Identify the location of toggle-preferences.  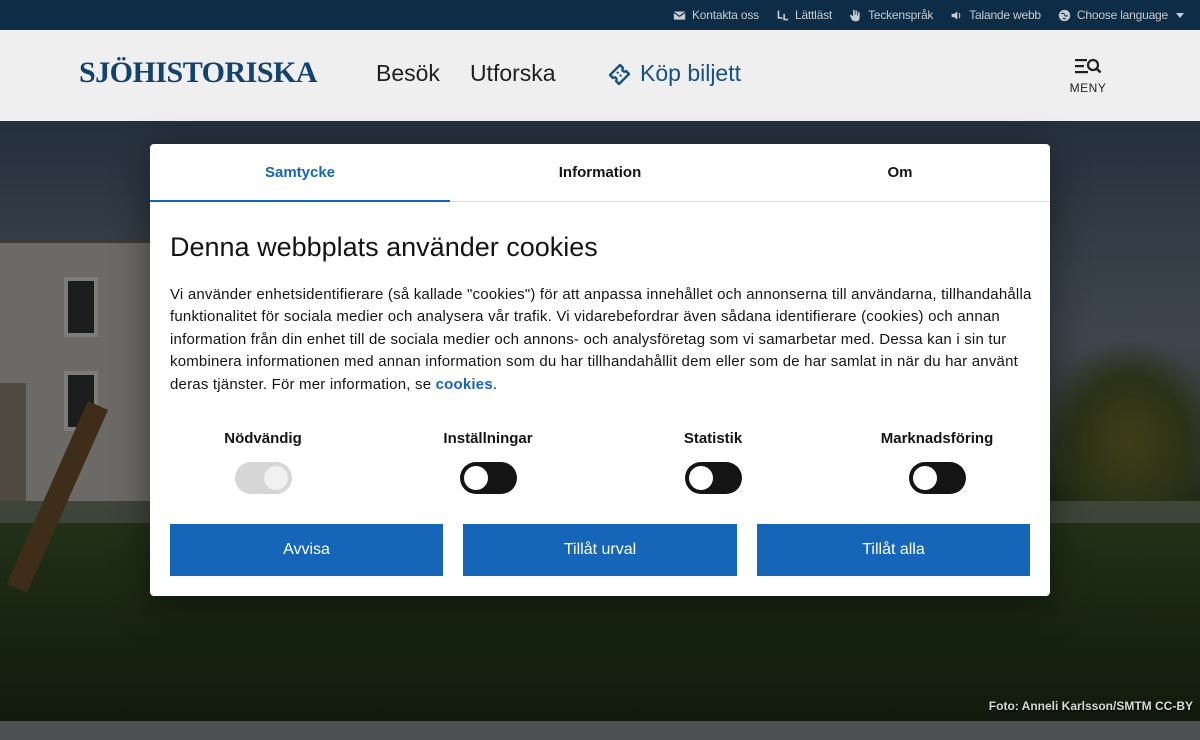
(488, 478).